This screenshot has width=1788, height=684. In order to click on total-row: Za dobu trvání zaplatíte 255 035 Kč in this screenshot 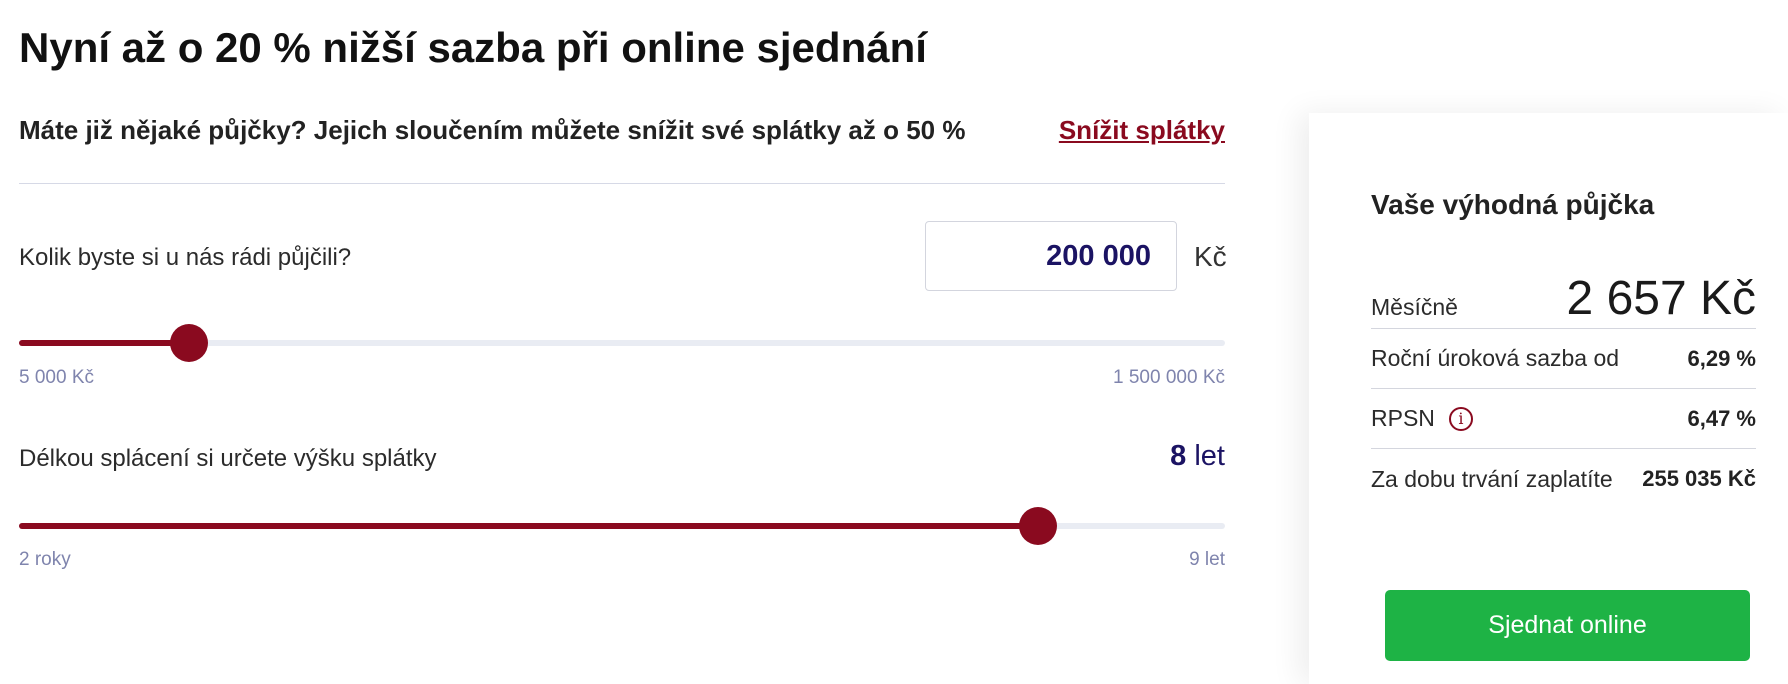, I will do `click(1563, 479)`.